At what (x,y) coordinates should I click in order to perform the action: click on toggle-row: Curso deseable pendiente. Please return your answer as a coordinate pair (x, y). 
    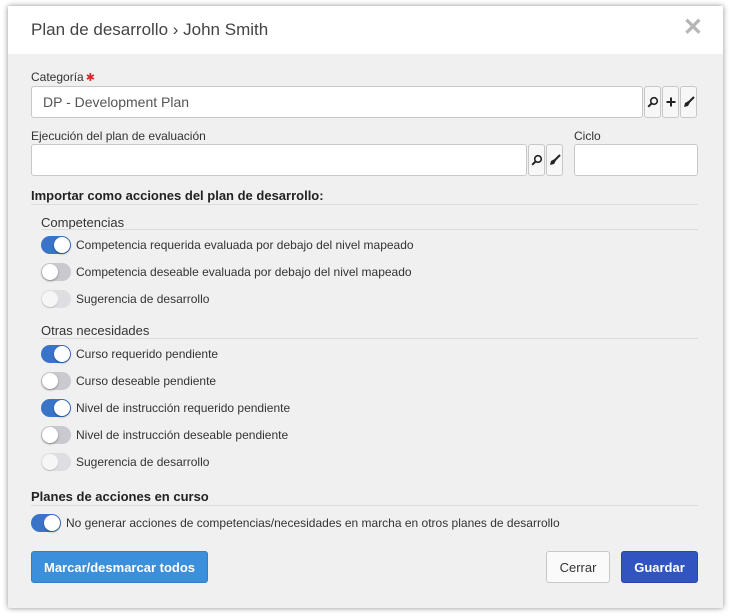
    Looking at the image, I should click on (128, 381).